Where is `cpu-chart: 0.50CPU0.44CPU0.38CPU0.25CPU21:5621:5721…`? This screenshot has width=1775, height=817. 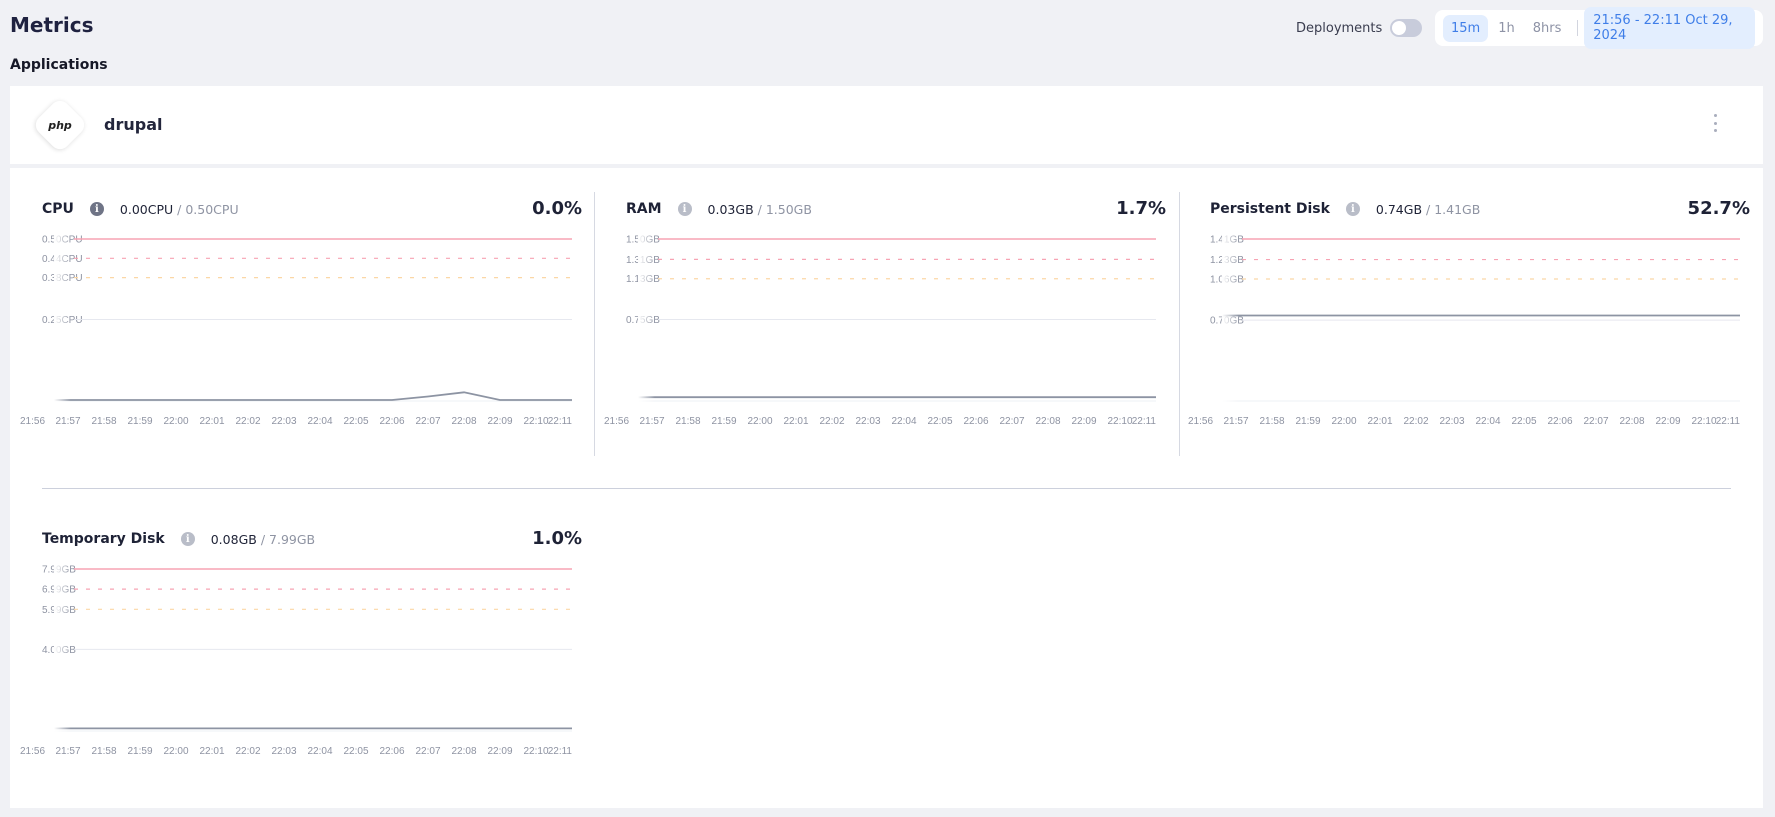 cpu-chart: 0.50CPU0.44CPU0.38CPU0.25CPU21:5621:5721… is located at coordinates (296, 331).